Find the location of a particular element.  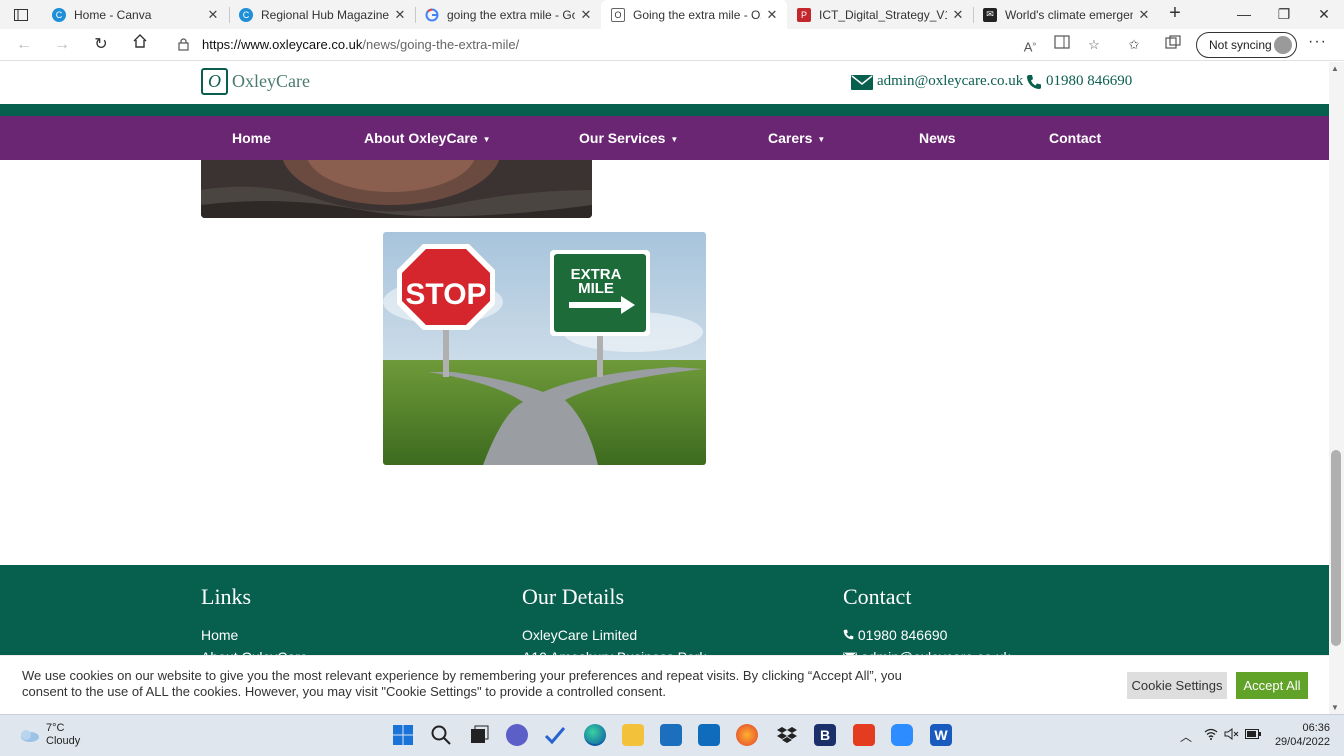

site-favicon-icon: ✉ is located at coordinates (990, 14).